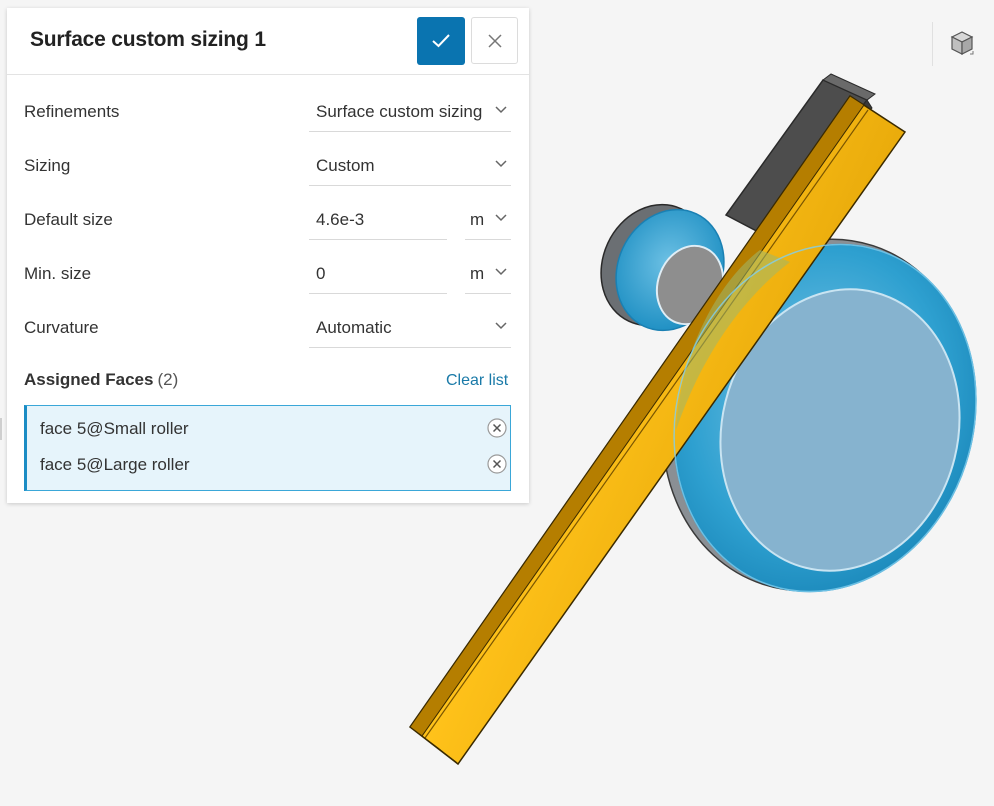  Describe the element at coordinates (89, 379) in the screenshot. I see `assigned-faces-title: Assigned Faces` at that location.